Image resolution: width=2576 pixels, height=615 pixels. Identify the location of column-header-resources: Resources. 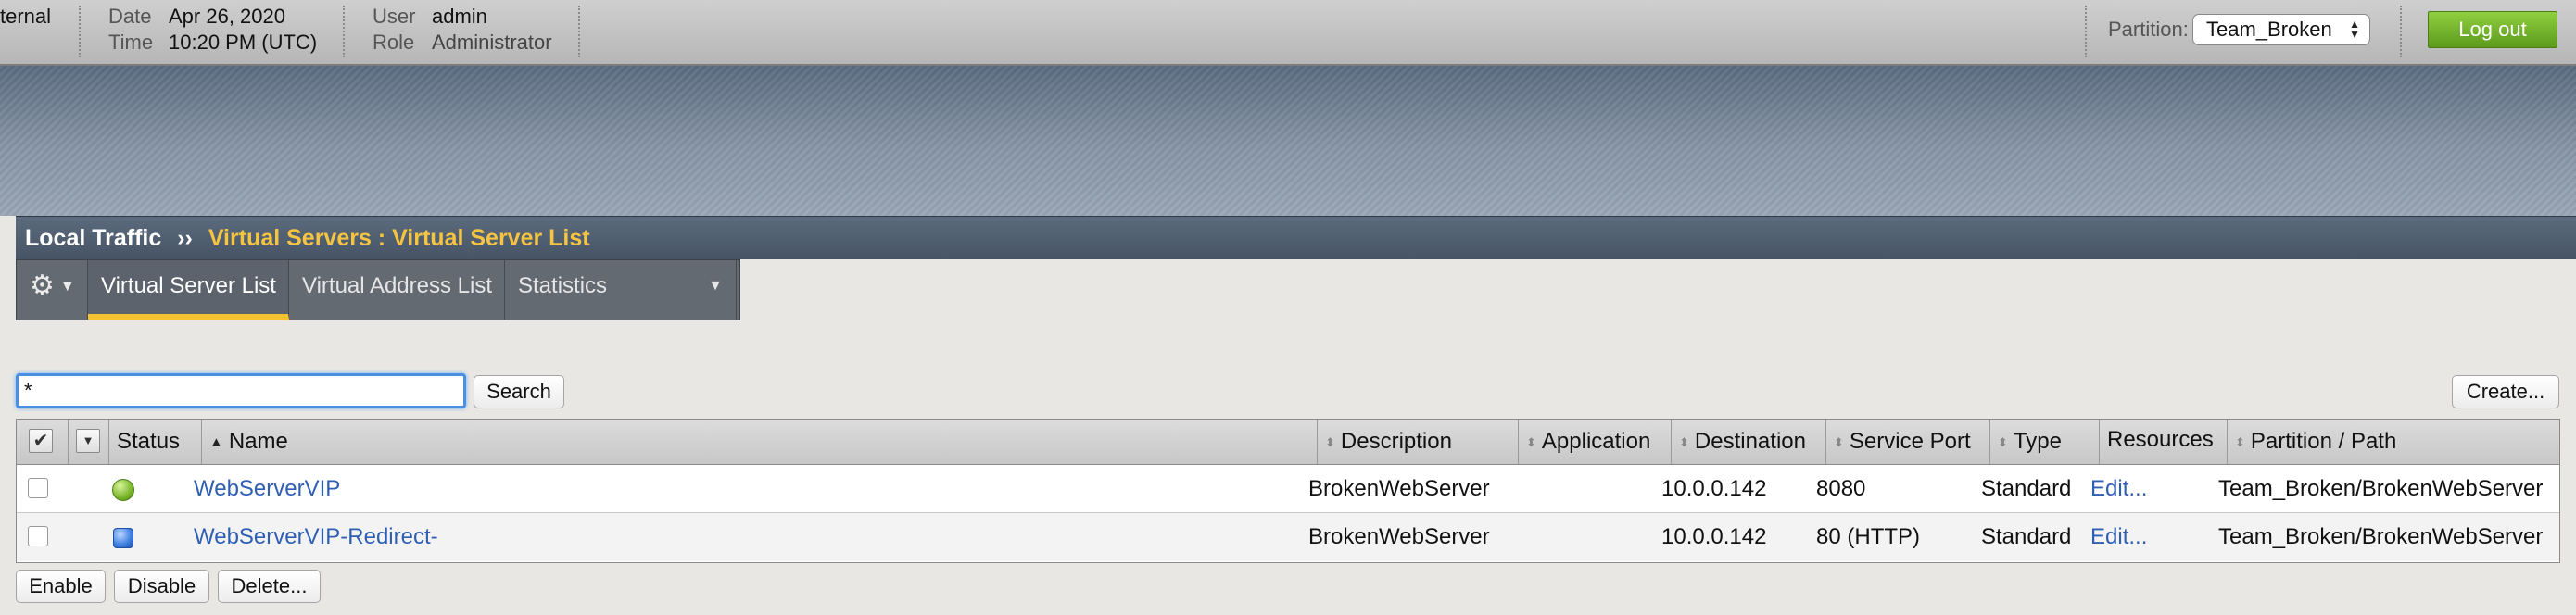
(2164, 442).